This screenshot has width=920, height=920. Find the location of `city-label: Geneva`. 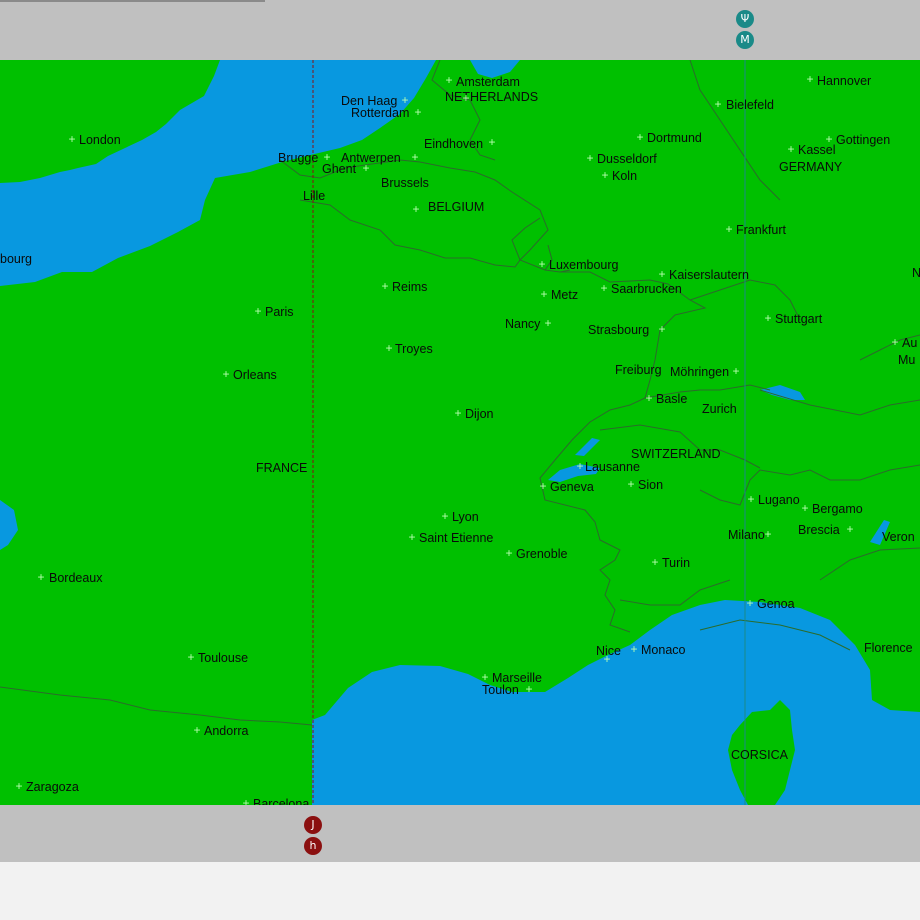

city-label: Geneva is located at coordinates (572, 487).